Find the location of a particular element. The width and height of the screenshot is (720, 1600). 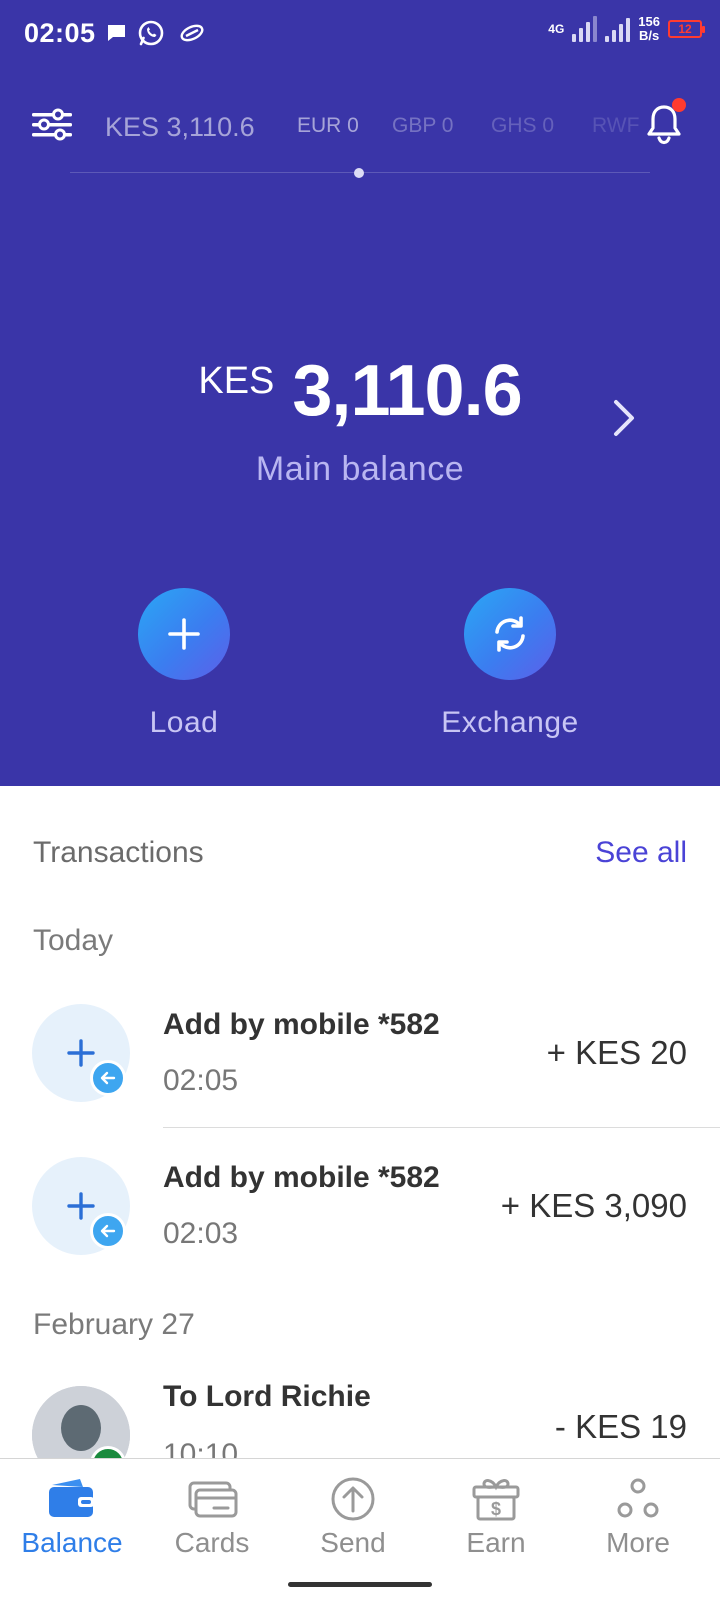

exchange-label: Exchange is located at coordinates (510, 722).